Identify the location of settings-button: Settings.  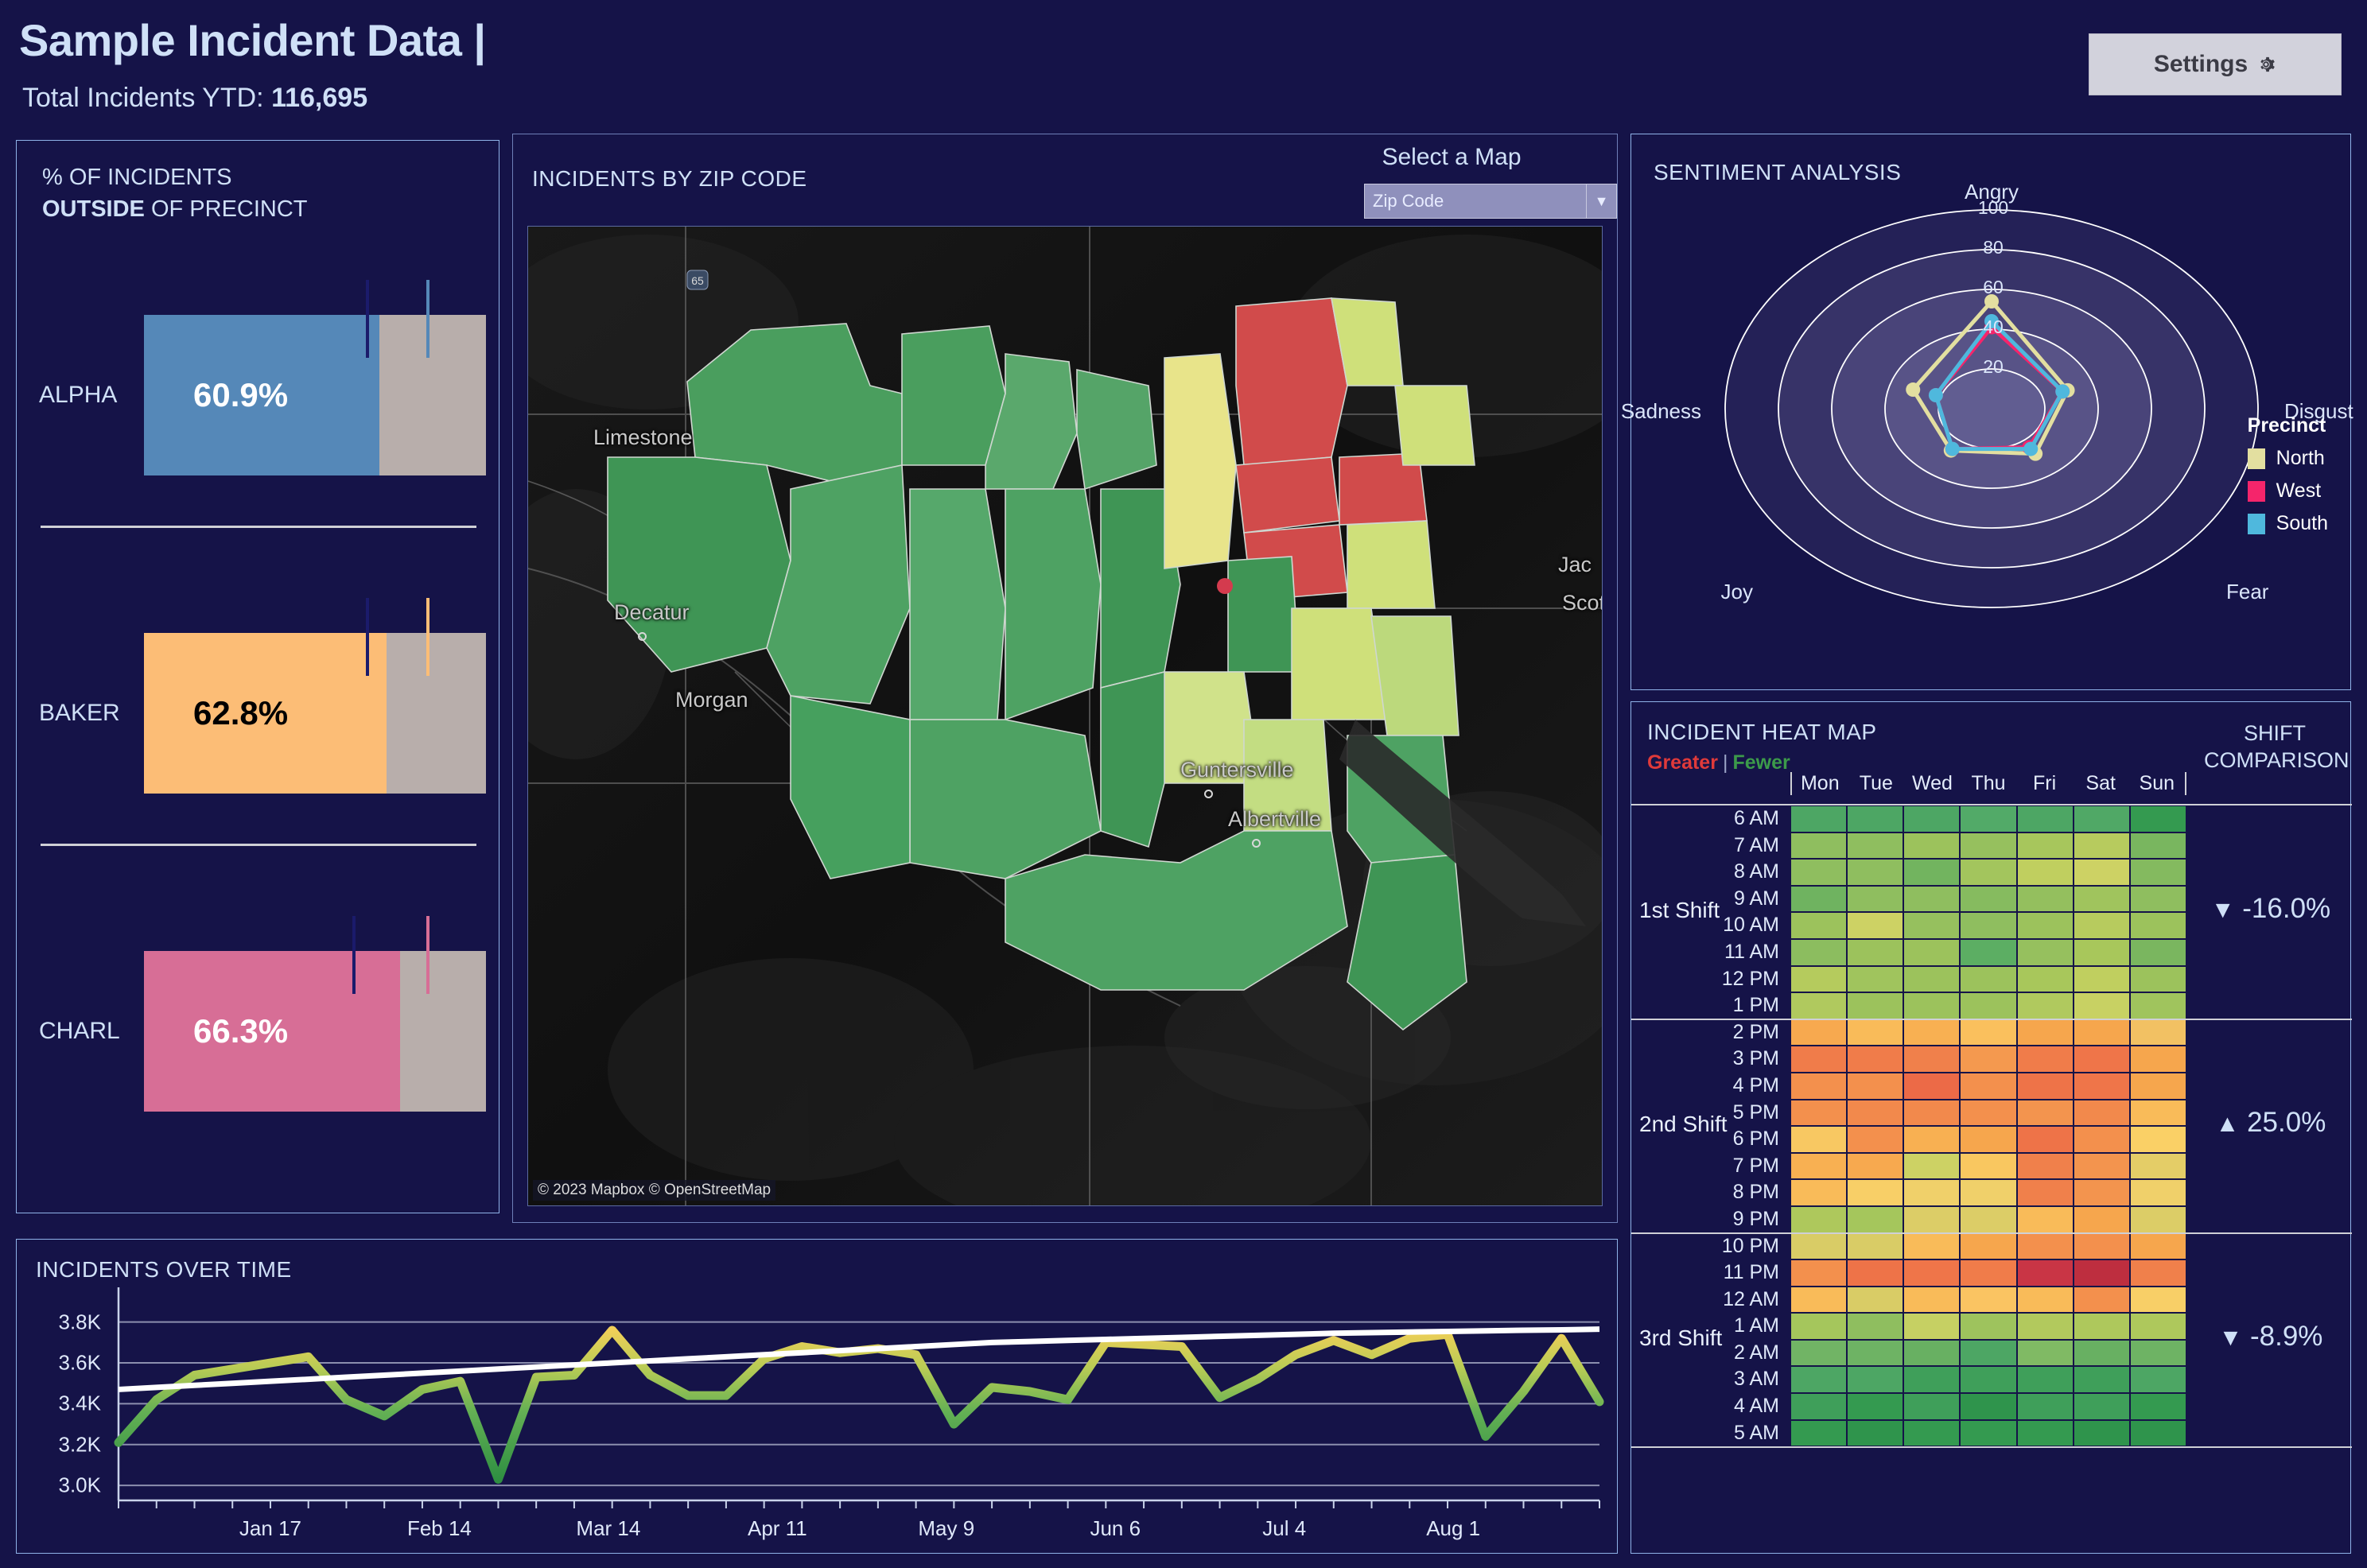
(2215, 64).